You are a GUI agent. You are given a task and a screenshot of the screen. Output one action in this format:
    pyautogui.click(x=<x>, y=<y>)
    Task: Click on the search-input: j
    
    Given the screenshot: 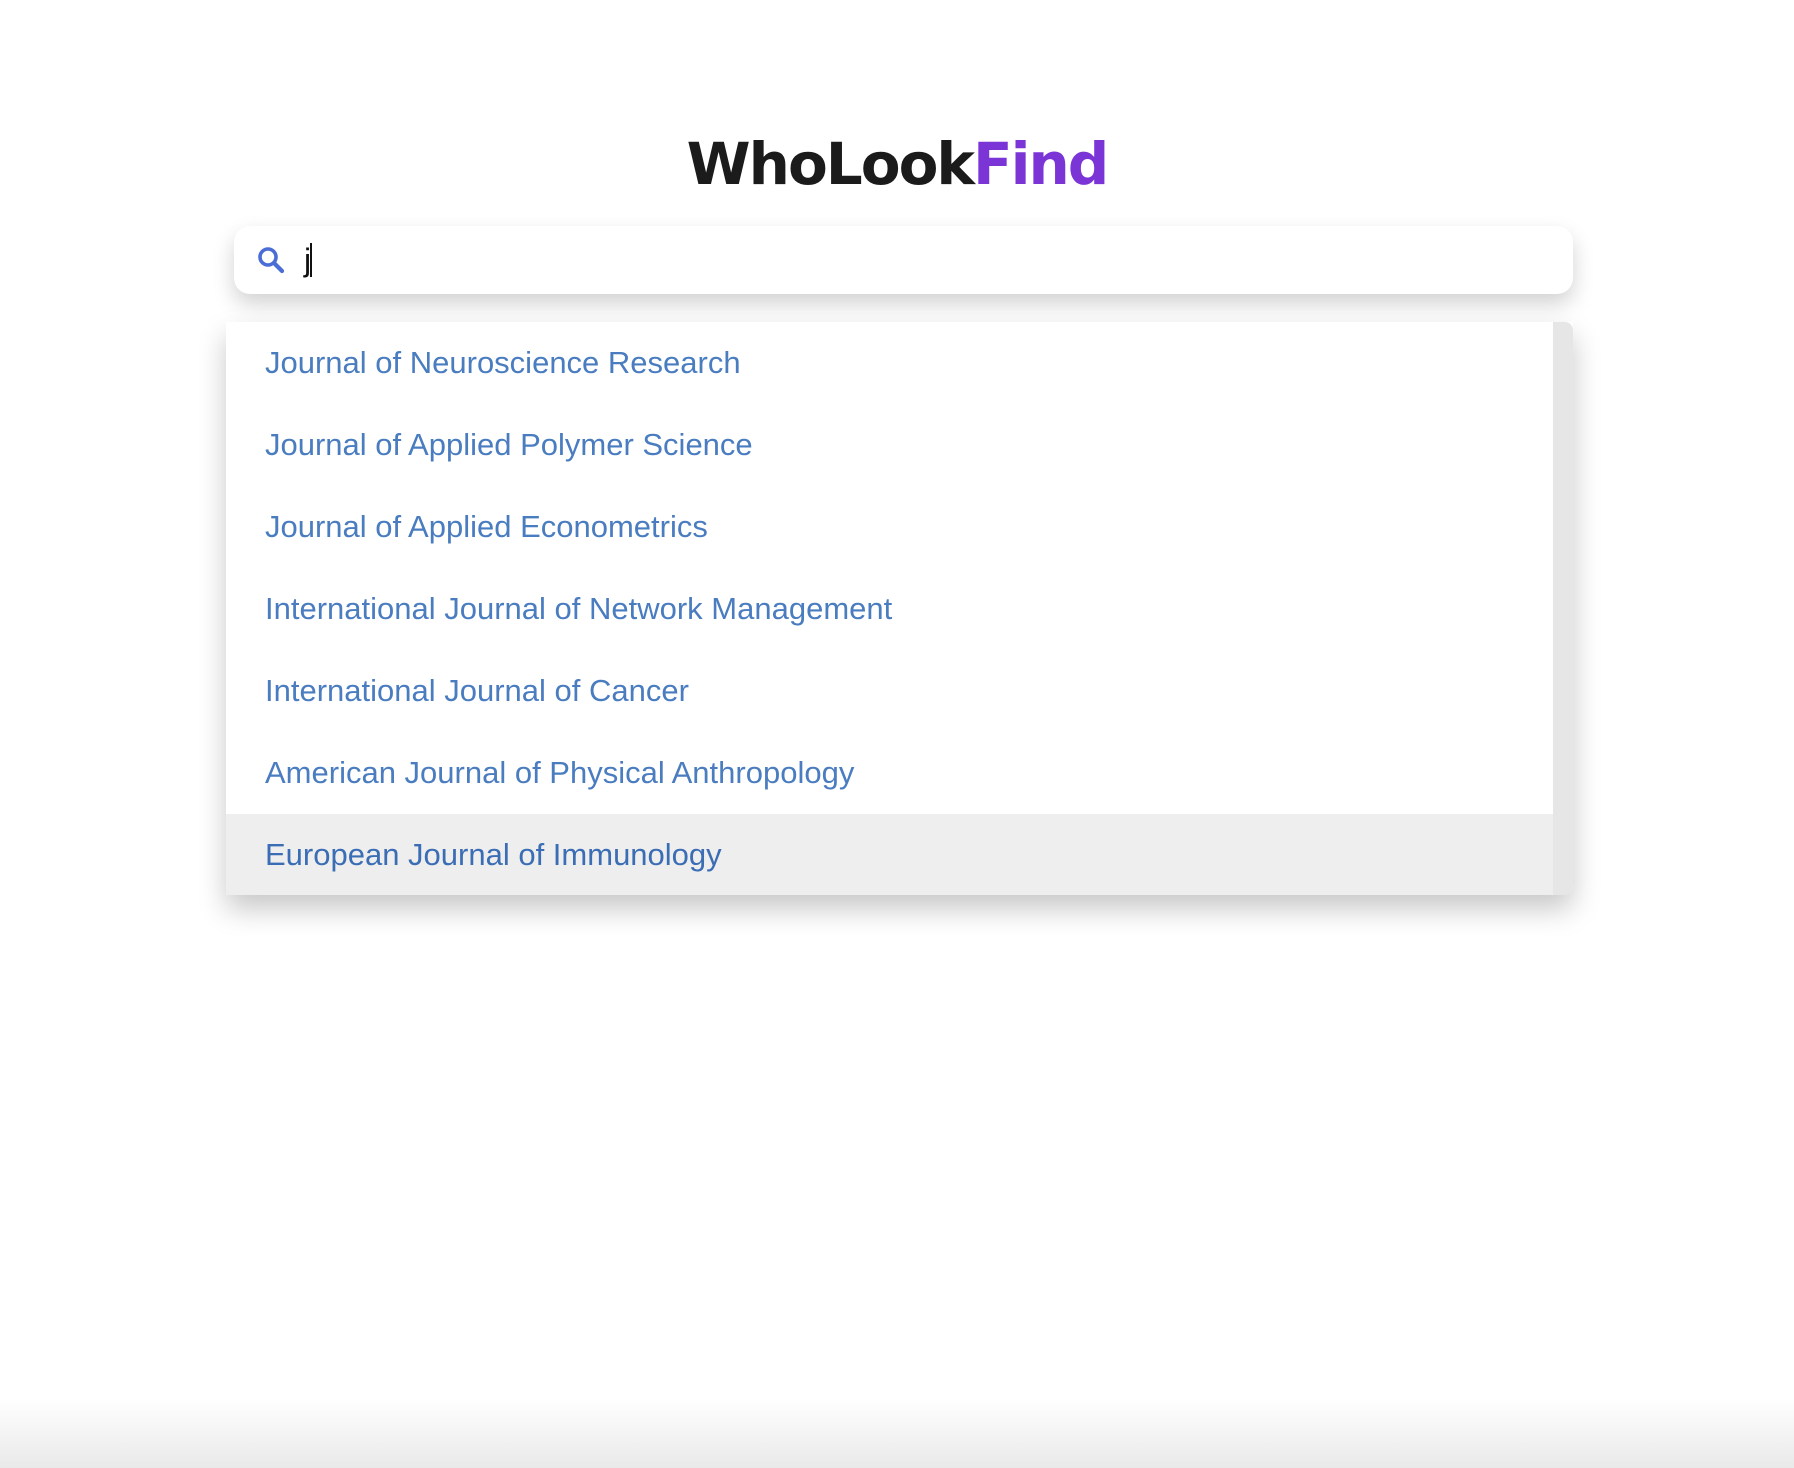 What is the action you would take?
    pyautogui.click(x=938, y=260)
    